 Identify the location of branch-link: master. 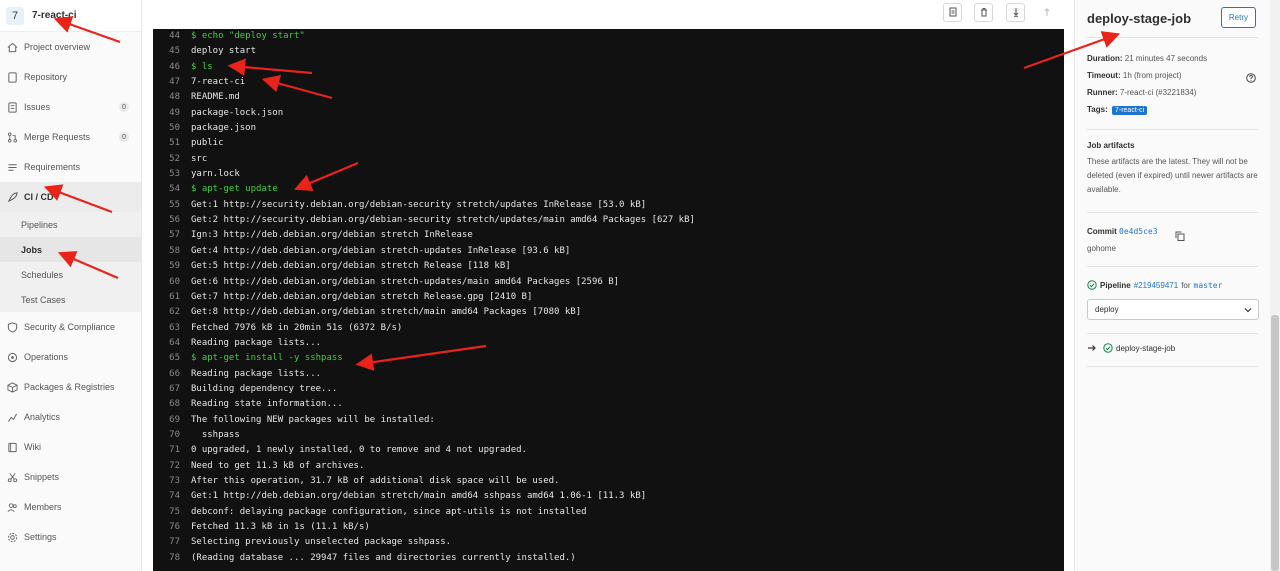
(1208, 285).